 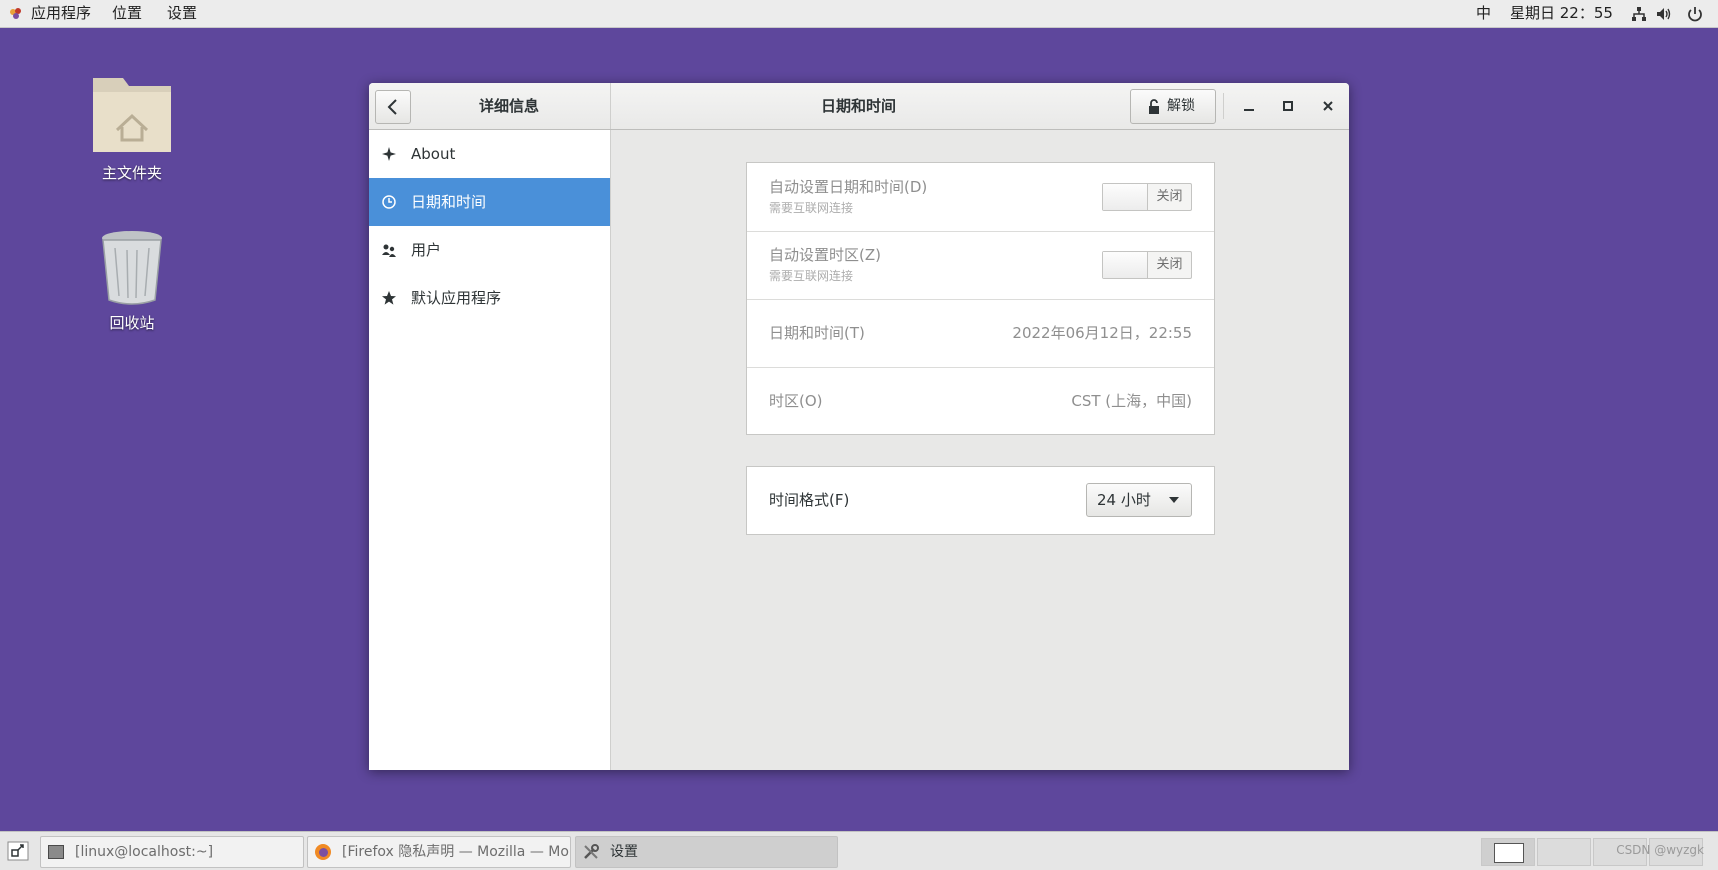 I want to click on unlock-label: 解锁, so click(x=1181, y=106).